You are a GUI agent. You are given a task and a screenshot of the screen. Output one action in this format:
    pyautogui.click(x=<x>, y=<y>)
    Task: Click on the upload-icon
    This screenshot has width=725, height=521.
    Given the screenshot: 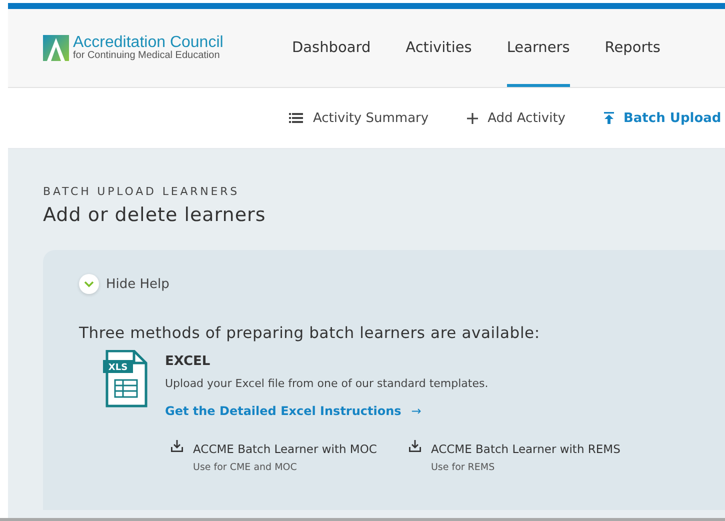 What is the action you would take?
    pyautogui.click(x=609, y=118)
    